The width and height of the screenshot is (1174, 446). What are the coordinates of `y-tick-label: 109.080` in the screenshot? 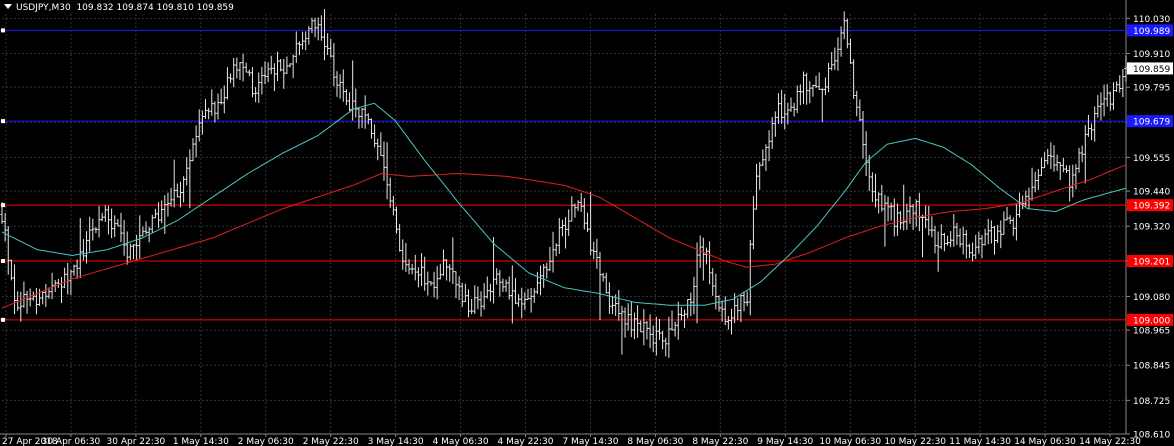 It's located at (1151, 298).